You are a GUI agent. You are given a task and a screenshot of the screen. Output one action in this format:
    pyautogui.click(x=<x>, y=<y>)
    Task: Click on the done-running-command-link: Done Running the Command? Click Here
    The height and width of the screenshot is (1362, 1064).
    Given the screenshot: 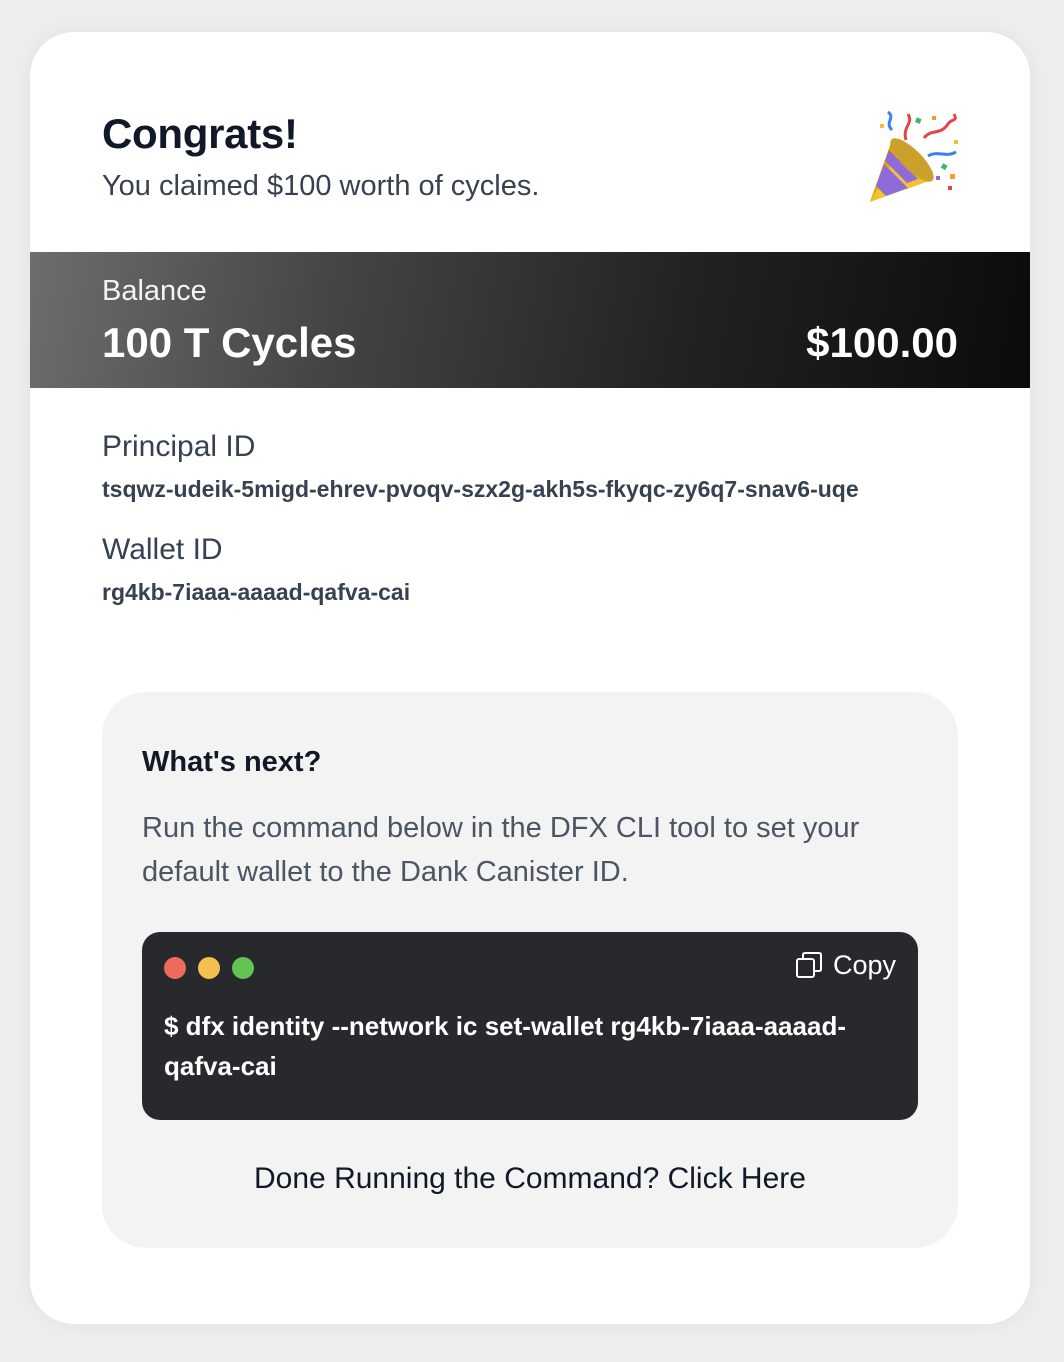 What is the action you would take?
    pyautogui.click(x=530, y=1179)
    